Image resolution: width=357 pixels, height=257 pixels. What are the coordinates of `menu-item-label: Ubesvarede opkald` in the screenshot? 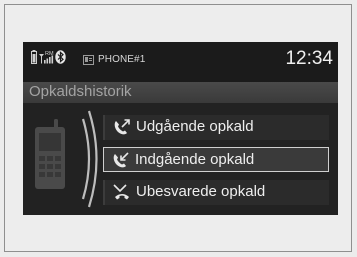 It's located at (201, 191).